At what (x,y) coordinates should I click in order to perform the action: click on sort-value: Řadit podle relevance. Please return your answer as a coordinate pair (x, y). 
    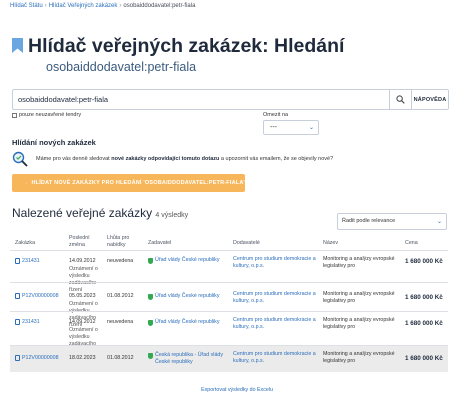
    Looking at the image, I should click on (369, 221).